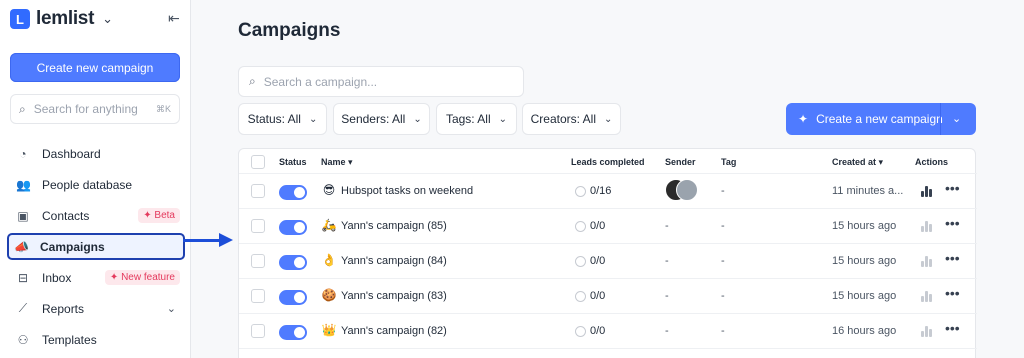  I want to click on templates-icon: ⚇, so click(23, 339).